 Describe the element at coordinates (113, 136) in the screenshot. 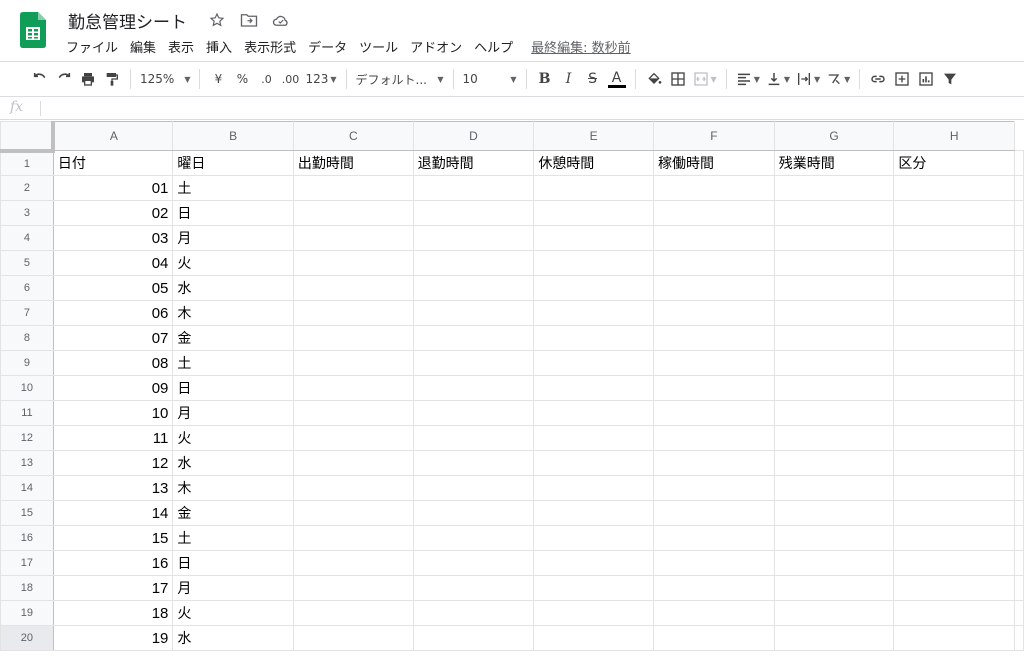

I see `column-header-a: A` at that location.